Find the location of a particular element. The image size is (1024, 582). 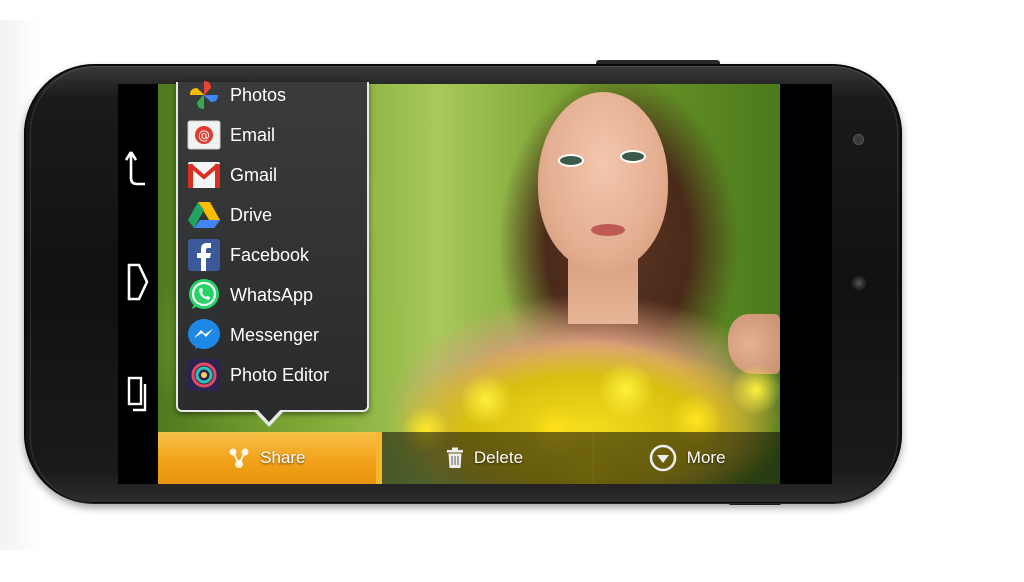

facebook-icon is located at coordinates (204, 255).